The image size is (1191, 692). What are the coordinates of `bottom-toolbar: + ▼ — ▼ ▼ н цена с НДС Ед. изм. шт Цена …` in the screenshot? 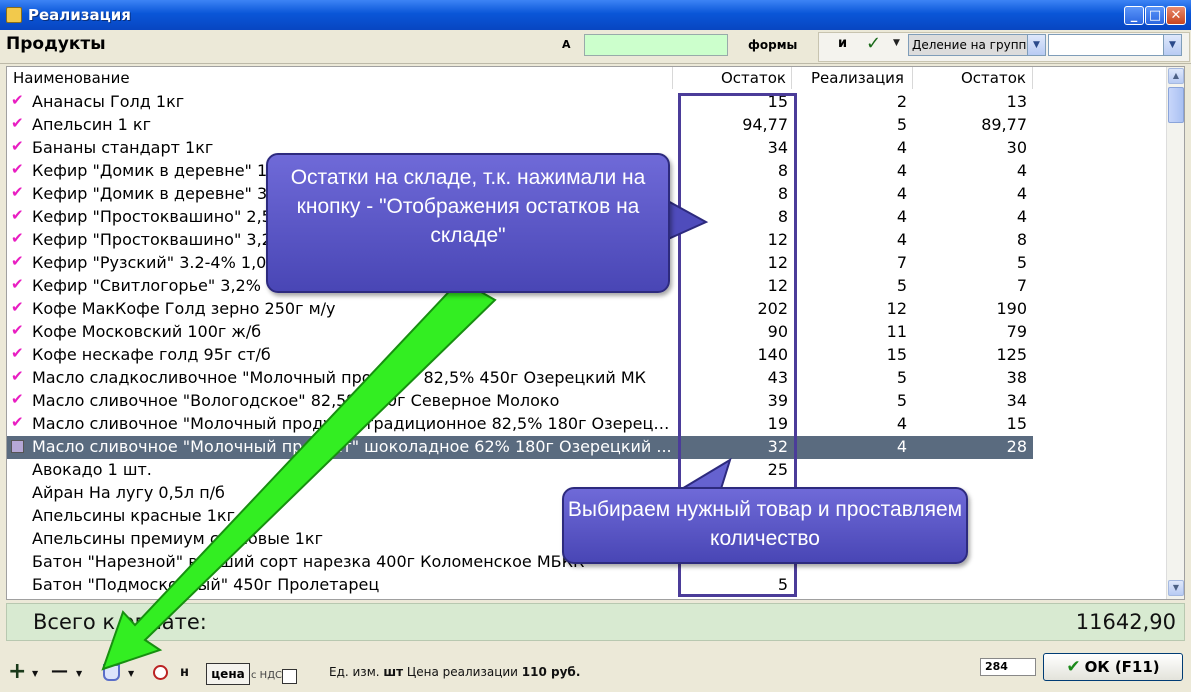 It's located at (595, 672).